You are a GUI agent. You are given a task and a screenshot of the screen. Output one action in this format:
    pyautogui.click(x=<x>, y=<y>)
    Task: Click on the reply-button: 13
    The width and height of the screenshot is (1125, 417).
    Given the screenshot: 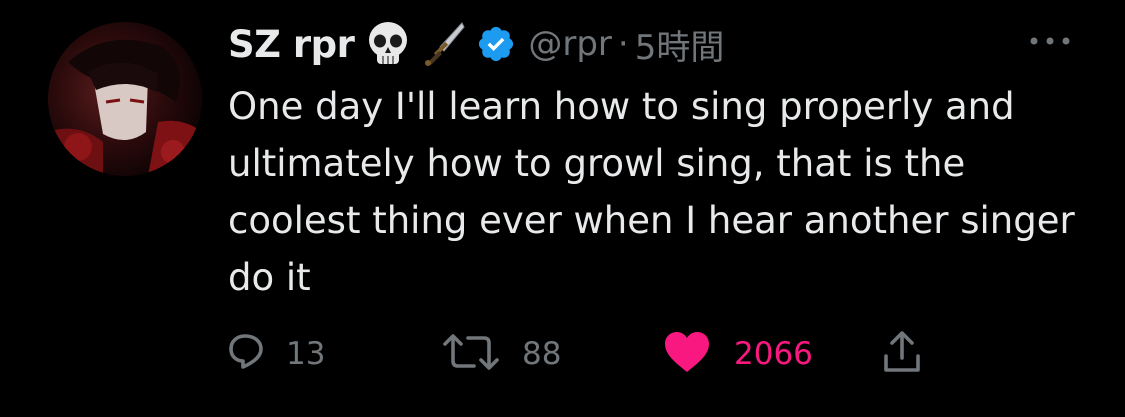 What is the action you would take?
    pyautogui.click(x=276, y=354)
    